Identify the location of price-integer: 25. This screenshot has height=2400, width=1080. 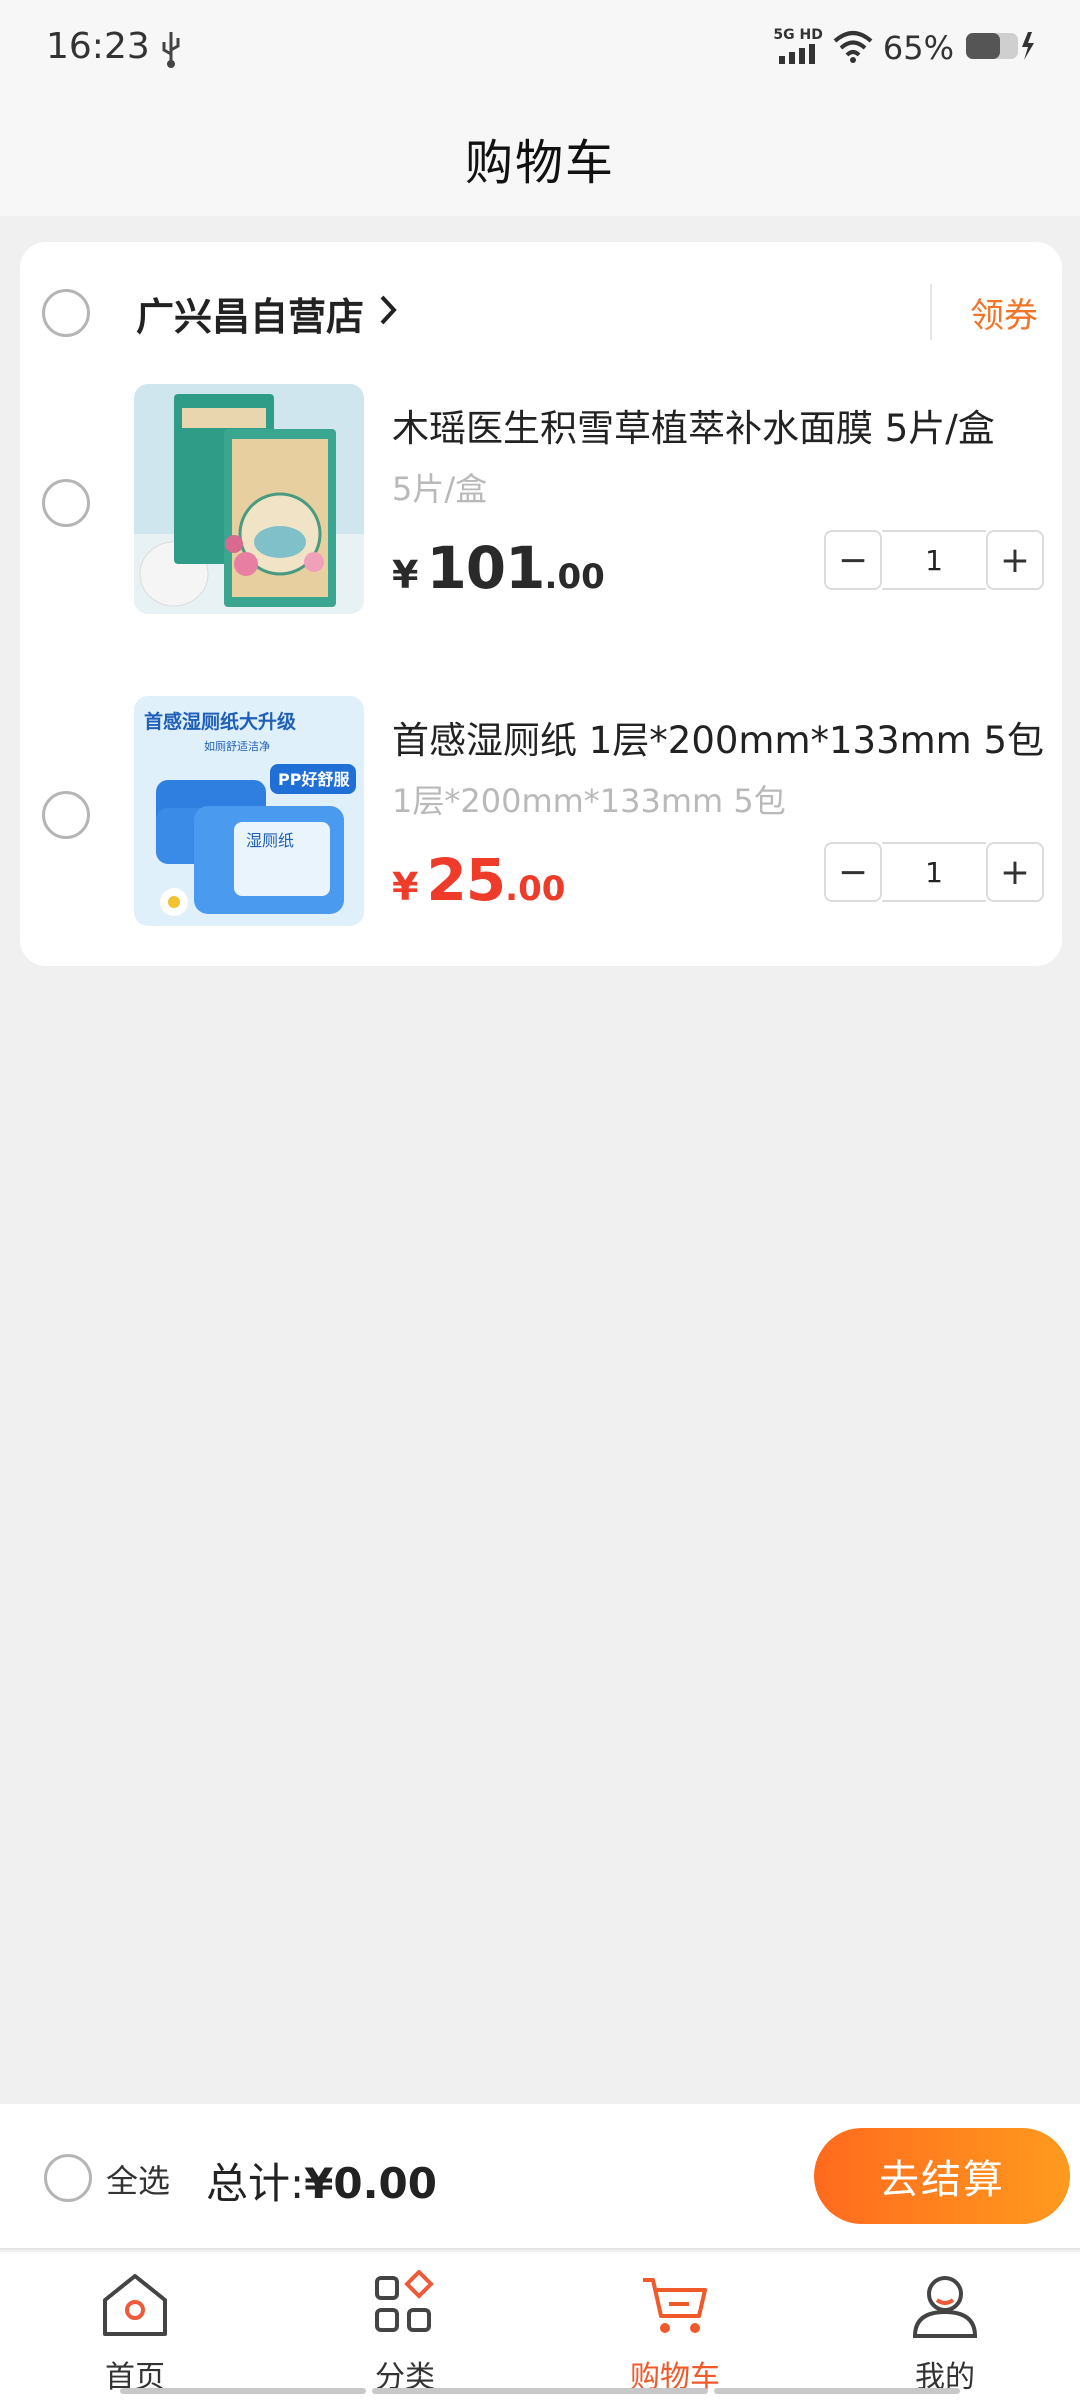
(466, 880).